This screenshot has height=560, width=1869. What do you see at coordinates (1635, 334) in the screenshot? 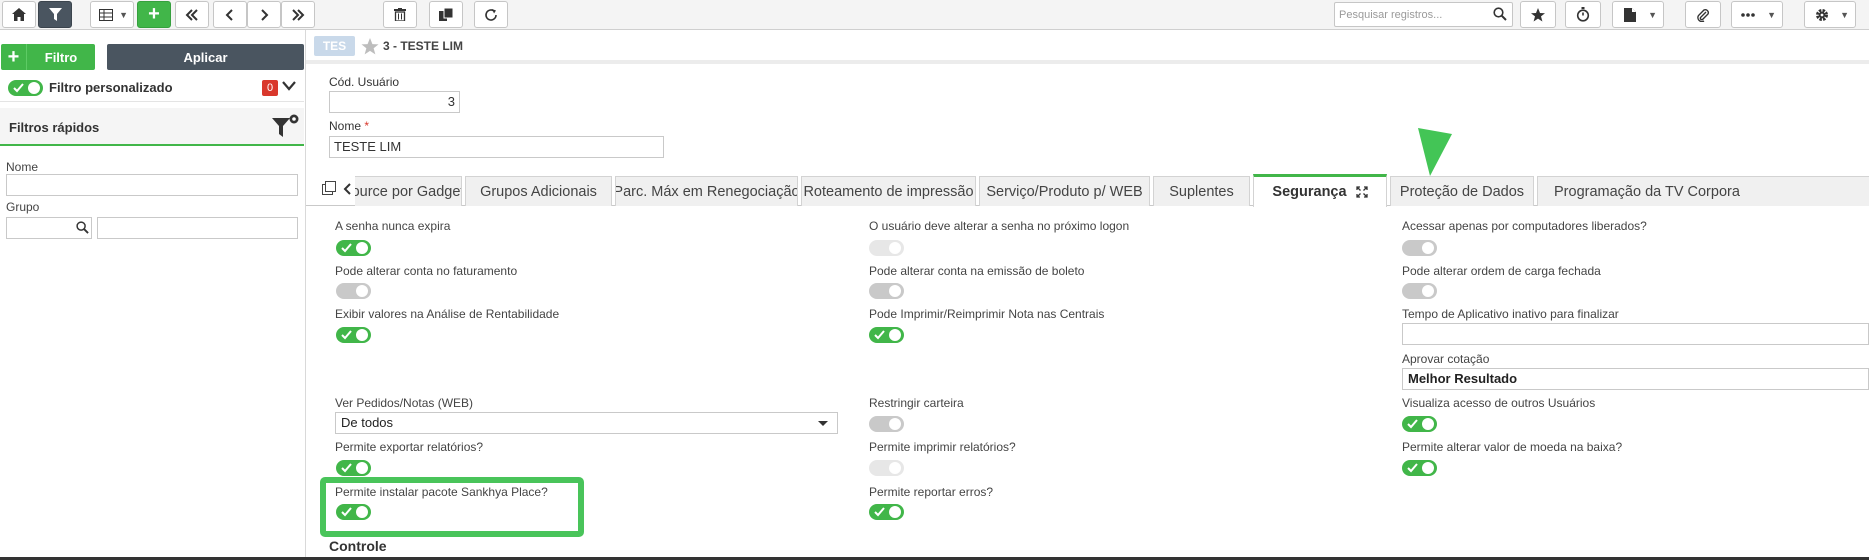
I see `tempo-inativo-input` at bounding box center [1635, 334].